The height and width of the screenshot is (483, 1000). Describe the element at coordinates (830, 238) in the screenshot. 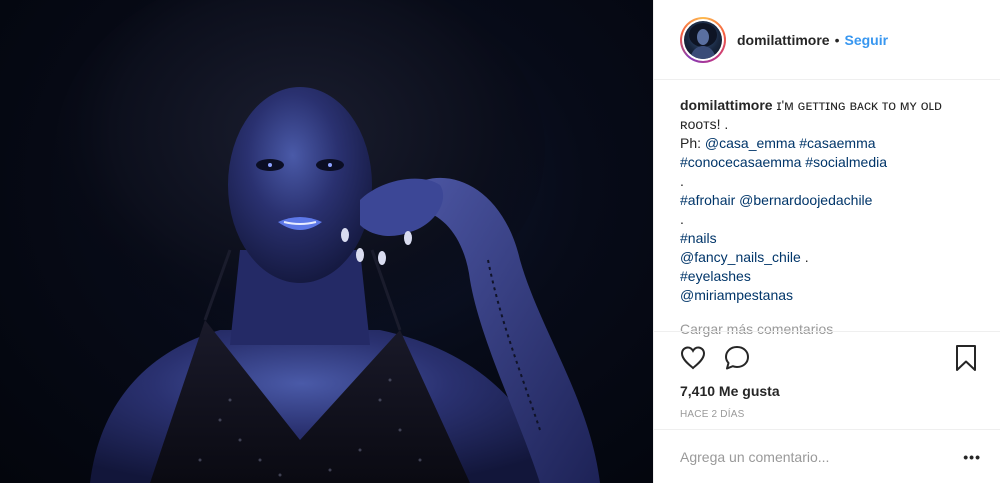

I see `caption-nails-line: #nails` at that location.